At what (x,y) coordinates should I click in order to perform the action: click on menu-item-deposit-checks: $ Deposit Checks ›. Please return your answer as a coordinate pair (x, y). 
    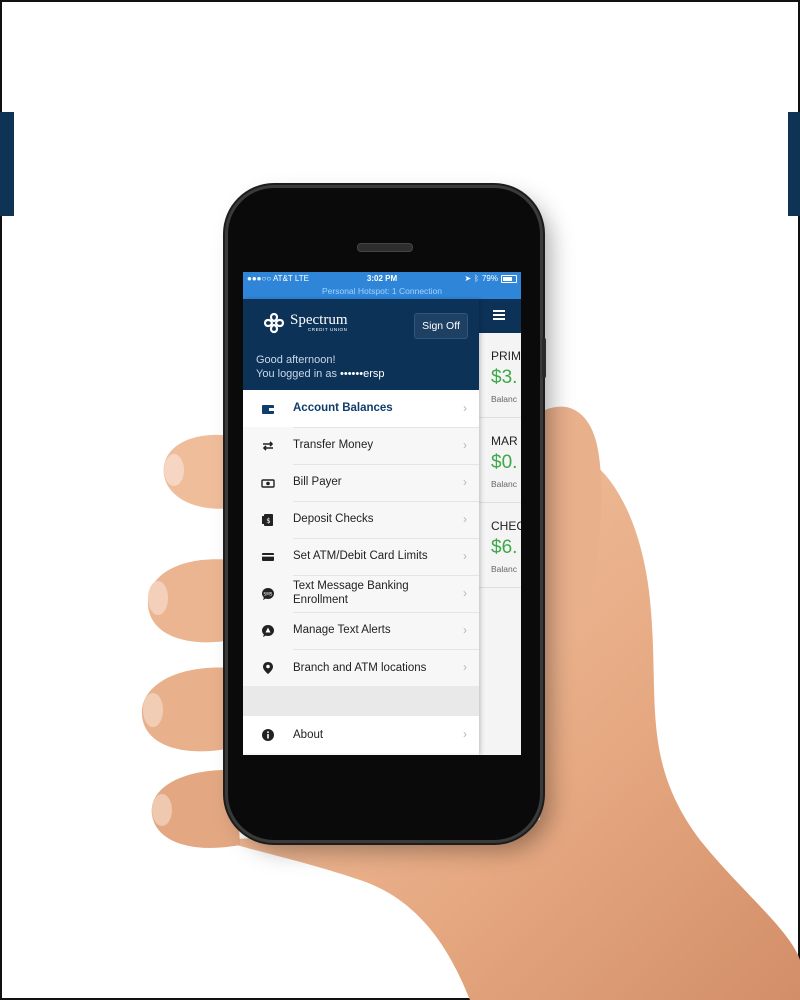
    Looking at the image, I should click on (361, 520).